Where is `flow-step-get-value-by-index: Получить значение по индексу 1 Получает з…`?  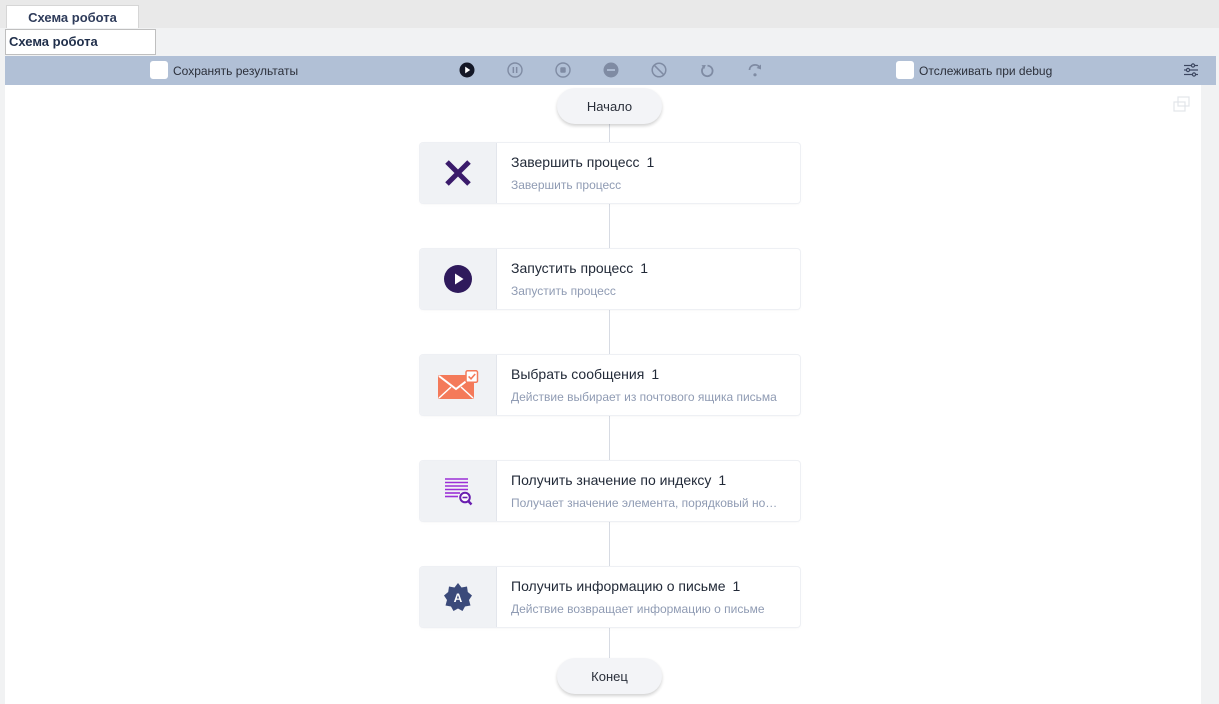 flow-step-get-value-by-index: Получить значение по индексу 1 Получает з… is located at coordinates (610, 491).